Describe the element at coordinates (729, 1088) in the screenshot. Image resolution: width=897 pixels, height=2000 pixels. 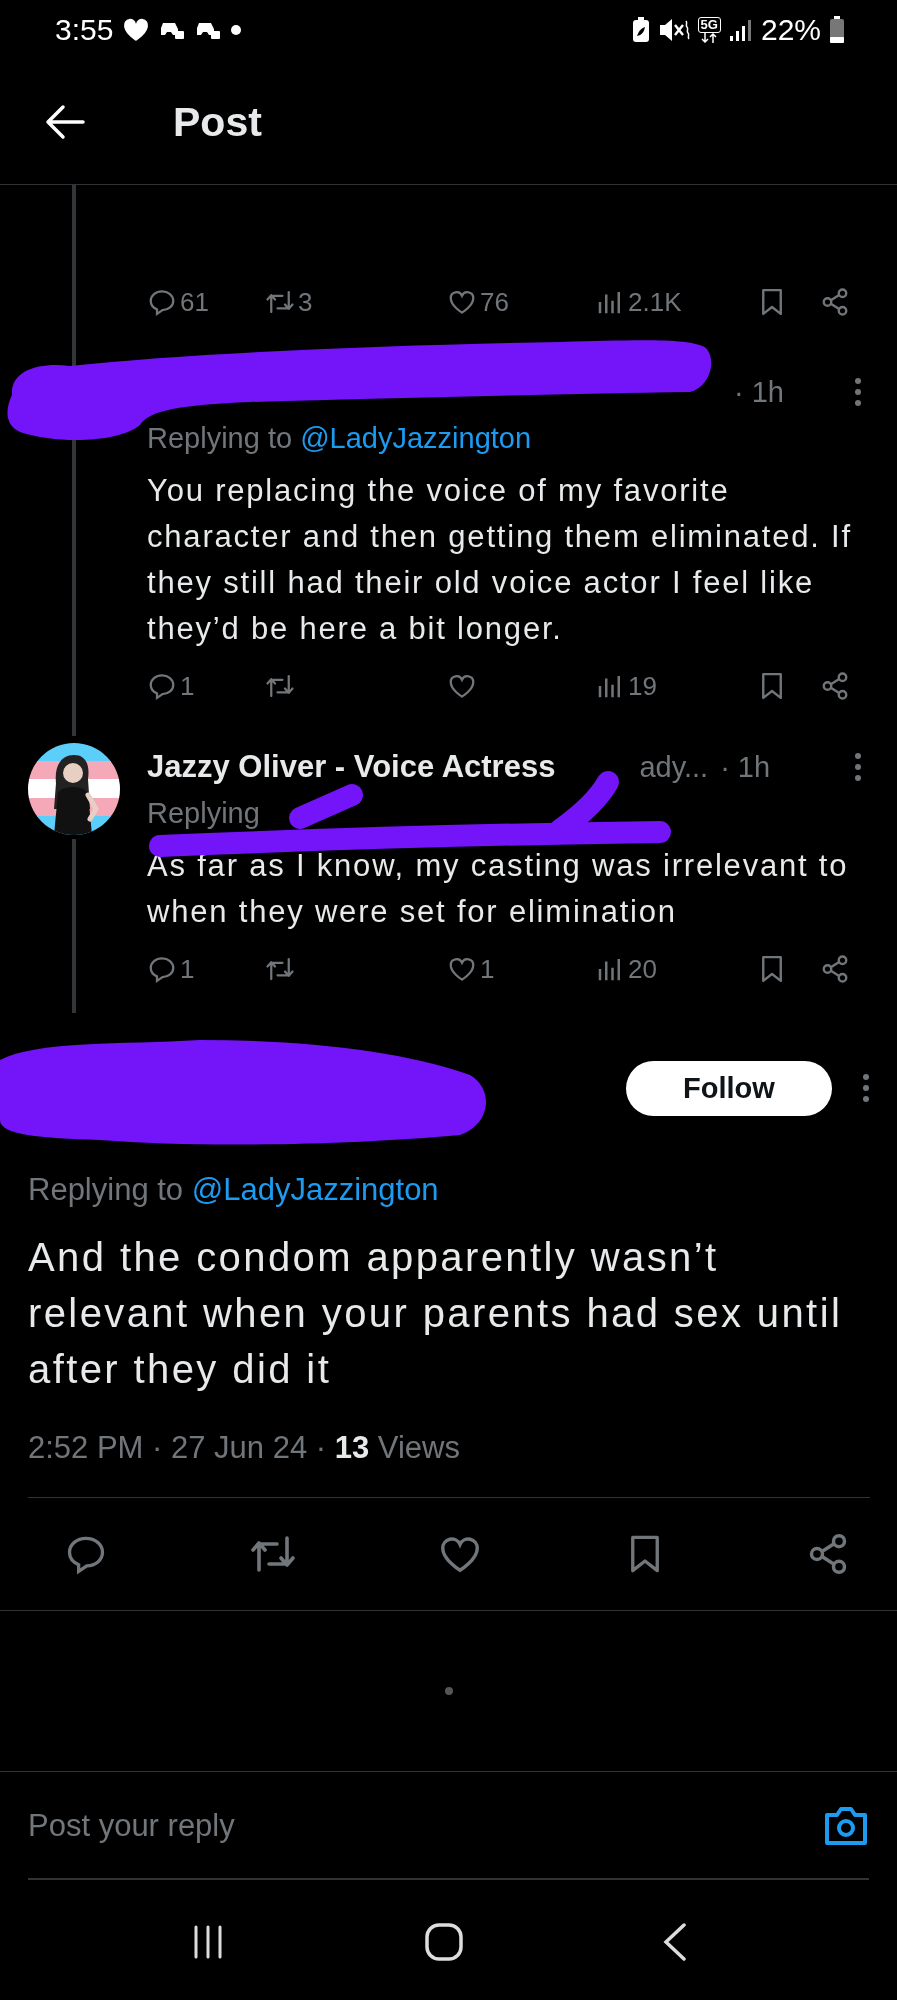
I see `follow-button: Follow` at that location.